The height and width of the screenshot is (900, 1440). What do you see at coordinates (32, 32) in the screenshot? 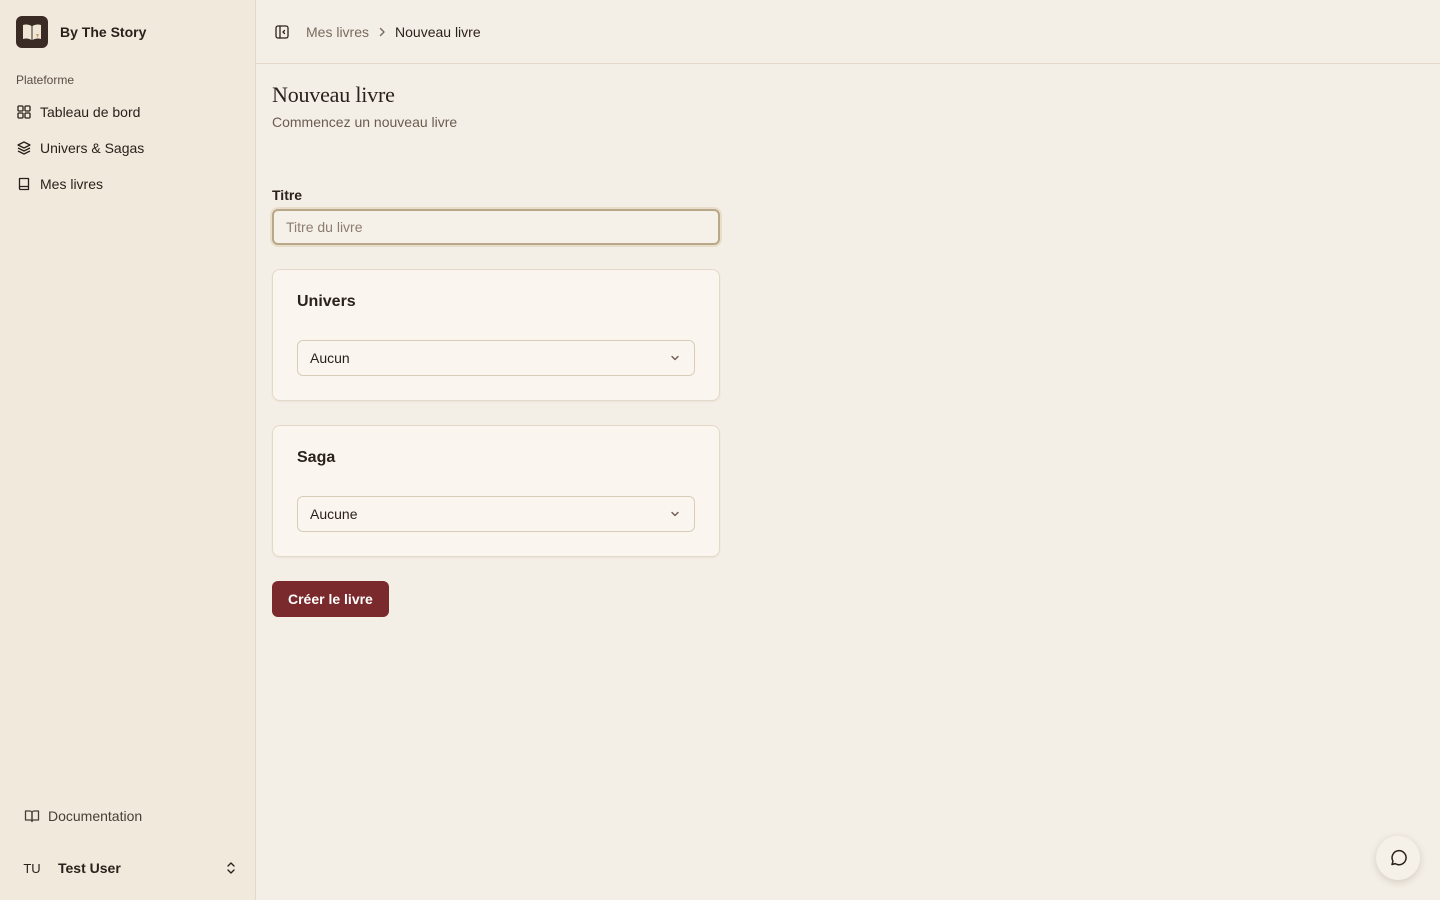
I see `open-book-icon` at bounding box center [32, 32].